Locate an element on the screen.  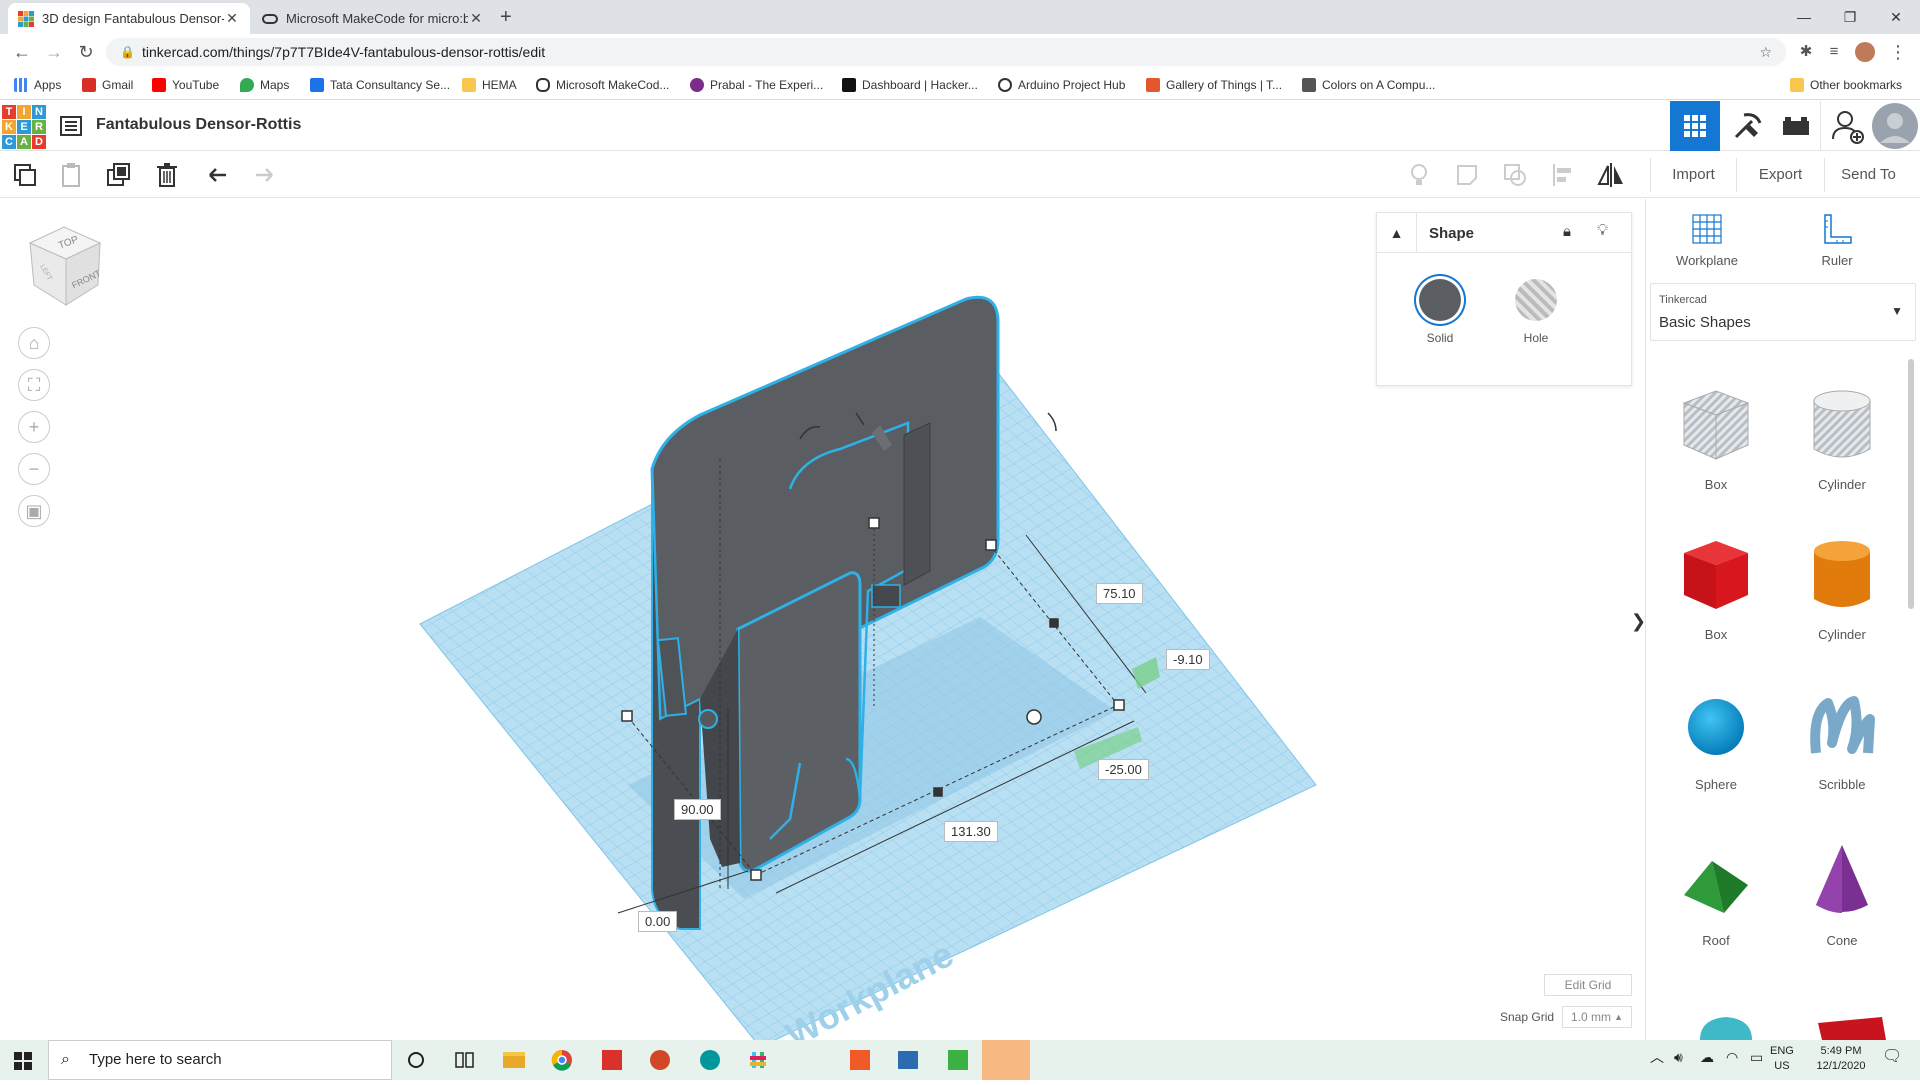
tinkercad-logo: T I N K E R C A D is located at coordinates (24, 127).